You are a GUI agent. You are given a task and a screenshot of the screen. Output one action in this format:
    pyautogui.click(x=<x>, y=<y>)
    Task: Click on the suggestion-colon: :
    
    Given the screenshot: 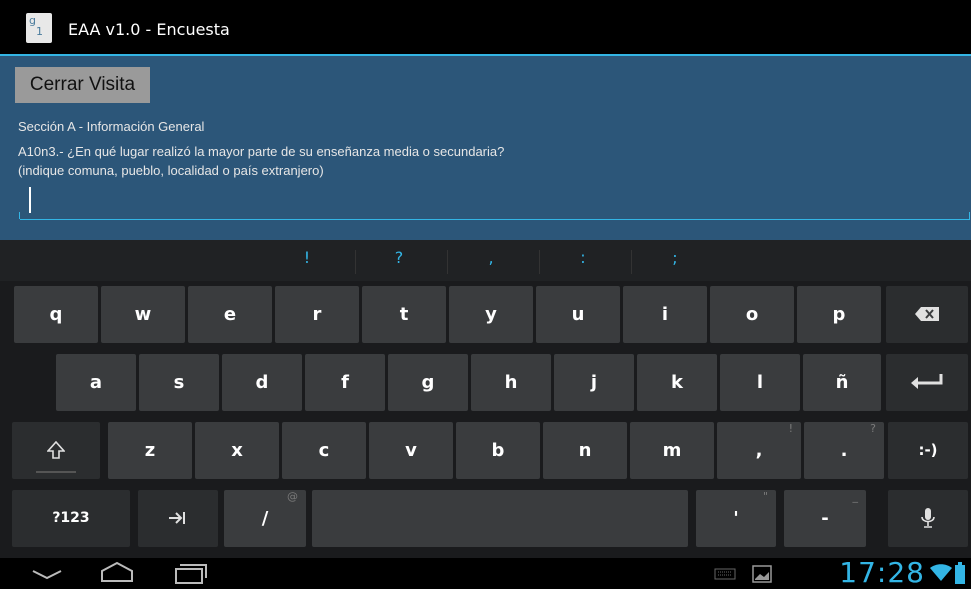 What is the action you would take?
    pyautogui.click(x=583, y=257)
    